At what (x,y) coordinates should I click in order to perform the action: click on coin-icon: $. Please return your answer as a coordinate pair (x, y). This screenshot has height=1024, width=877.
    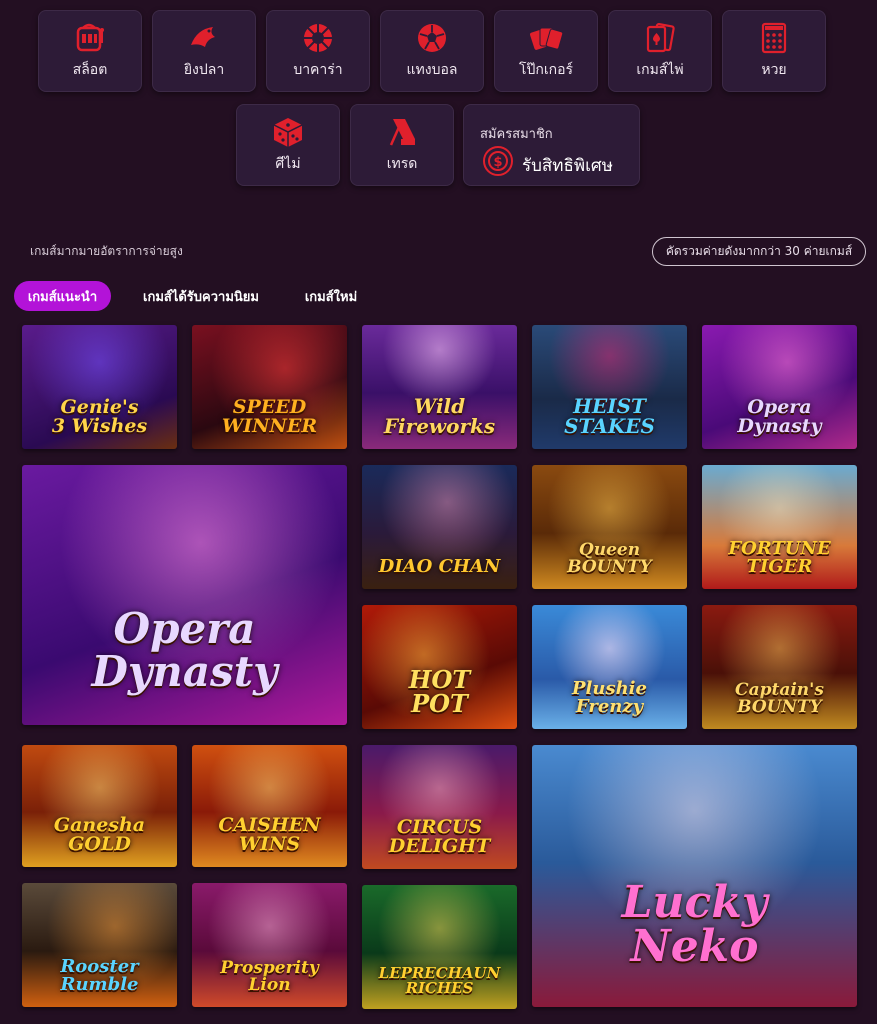
    Looking at the image, I should click on (498, 161).